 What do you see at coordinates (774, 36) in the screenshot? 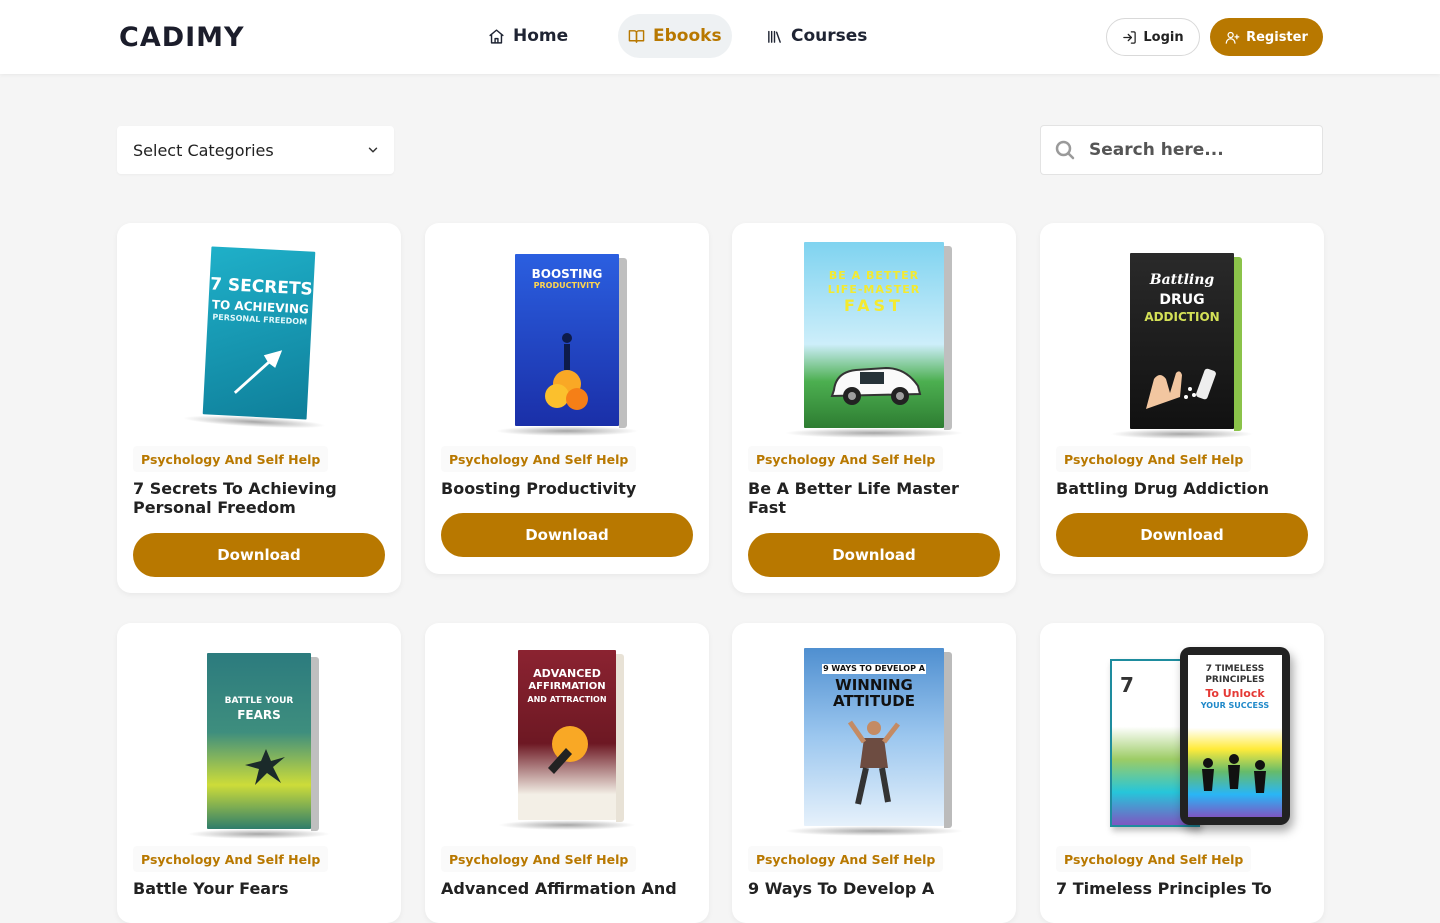
I see `library-icon` at bounding box center [774, 36].